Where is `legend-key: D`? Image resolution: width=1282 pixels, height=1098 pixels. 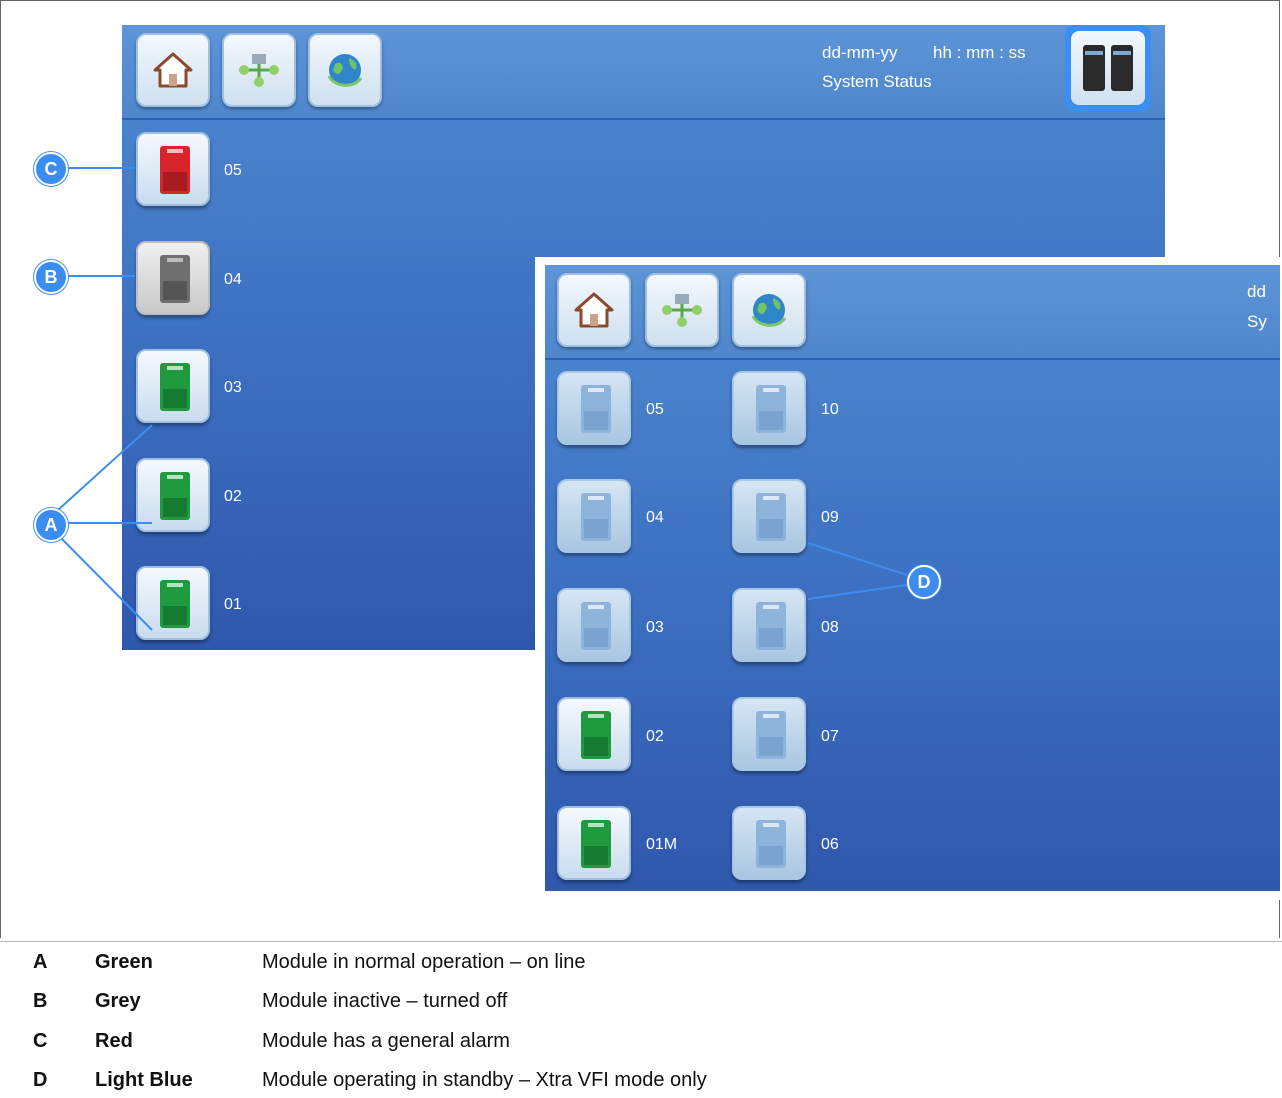 legend-key: D is located at coordinates (40, 1080).